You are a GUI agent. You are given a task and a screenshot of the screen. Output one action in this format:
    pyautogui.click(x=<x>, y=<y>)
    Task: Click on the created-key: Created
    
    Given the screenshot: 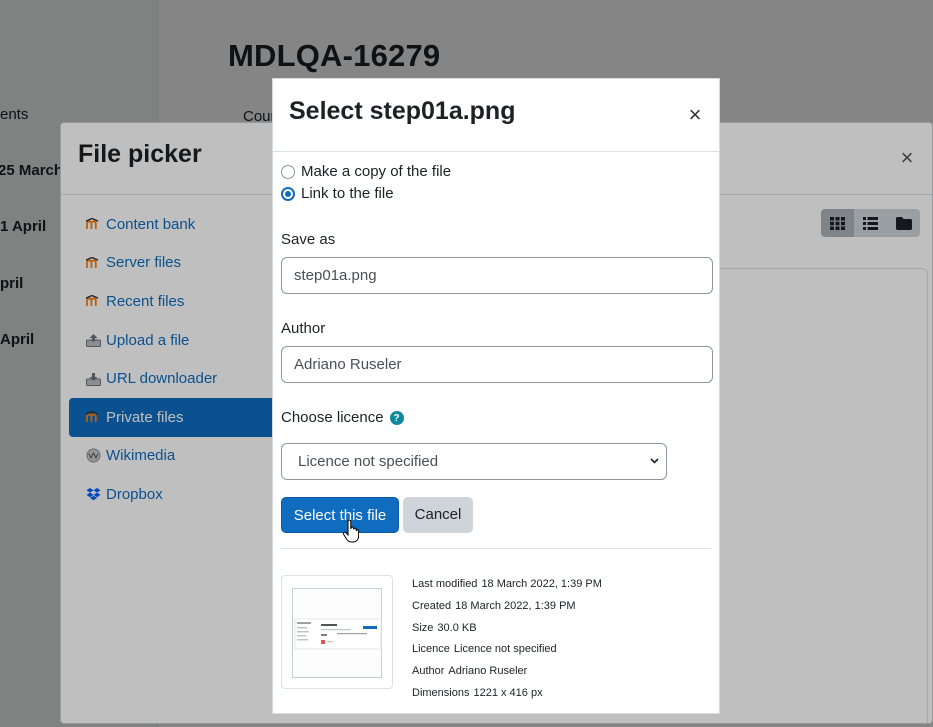 What is the action you would take?
    pyautogui.click(x=432, y=605)
    